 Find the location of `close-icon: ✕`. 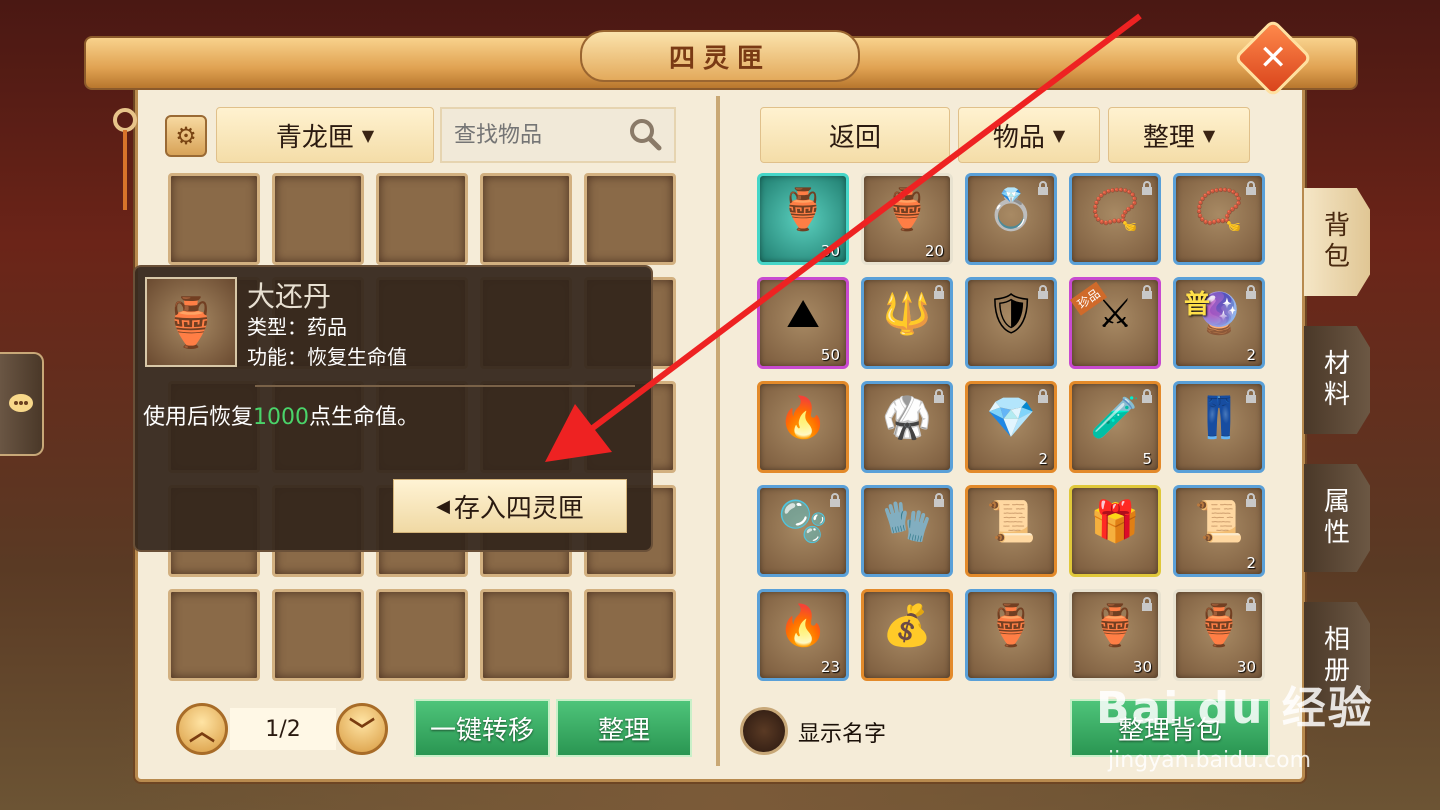

close-icon: ✕ is located at coordinates (1273, 58).